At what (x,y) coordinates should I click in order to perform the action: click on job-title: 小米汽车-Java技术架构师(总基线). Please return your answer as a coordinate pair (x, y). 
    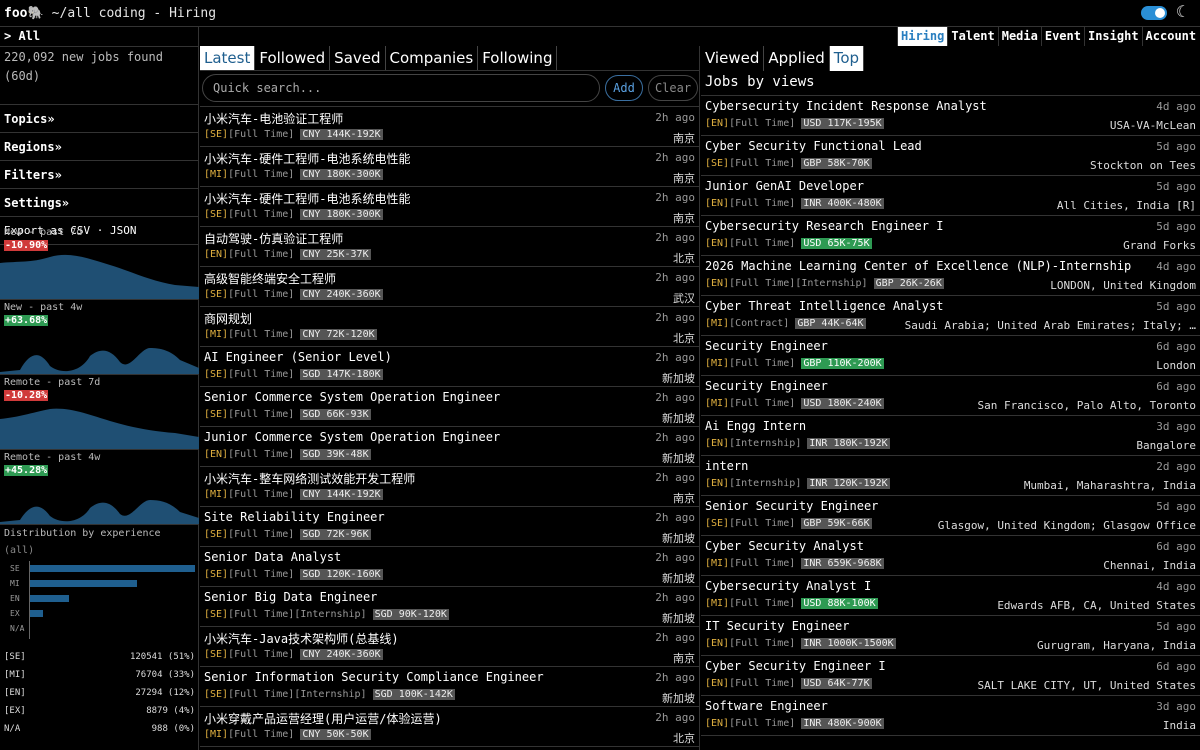
    Looking at the image, I should click on (301, 638).